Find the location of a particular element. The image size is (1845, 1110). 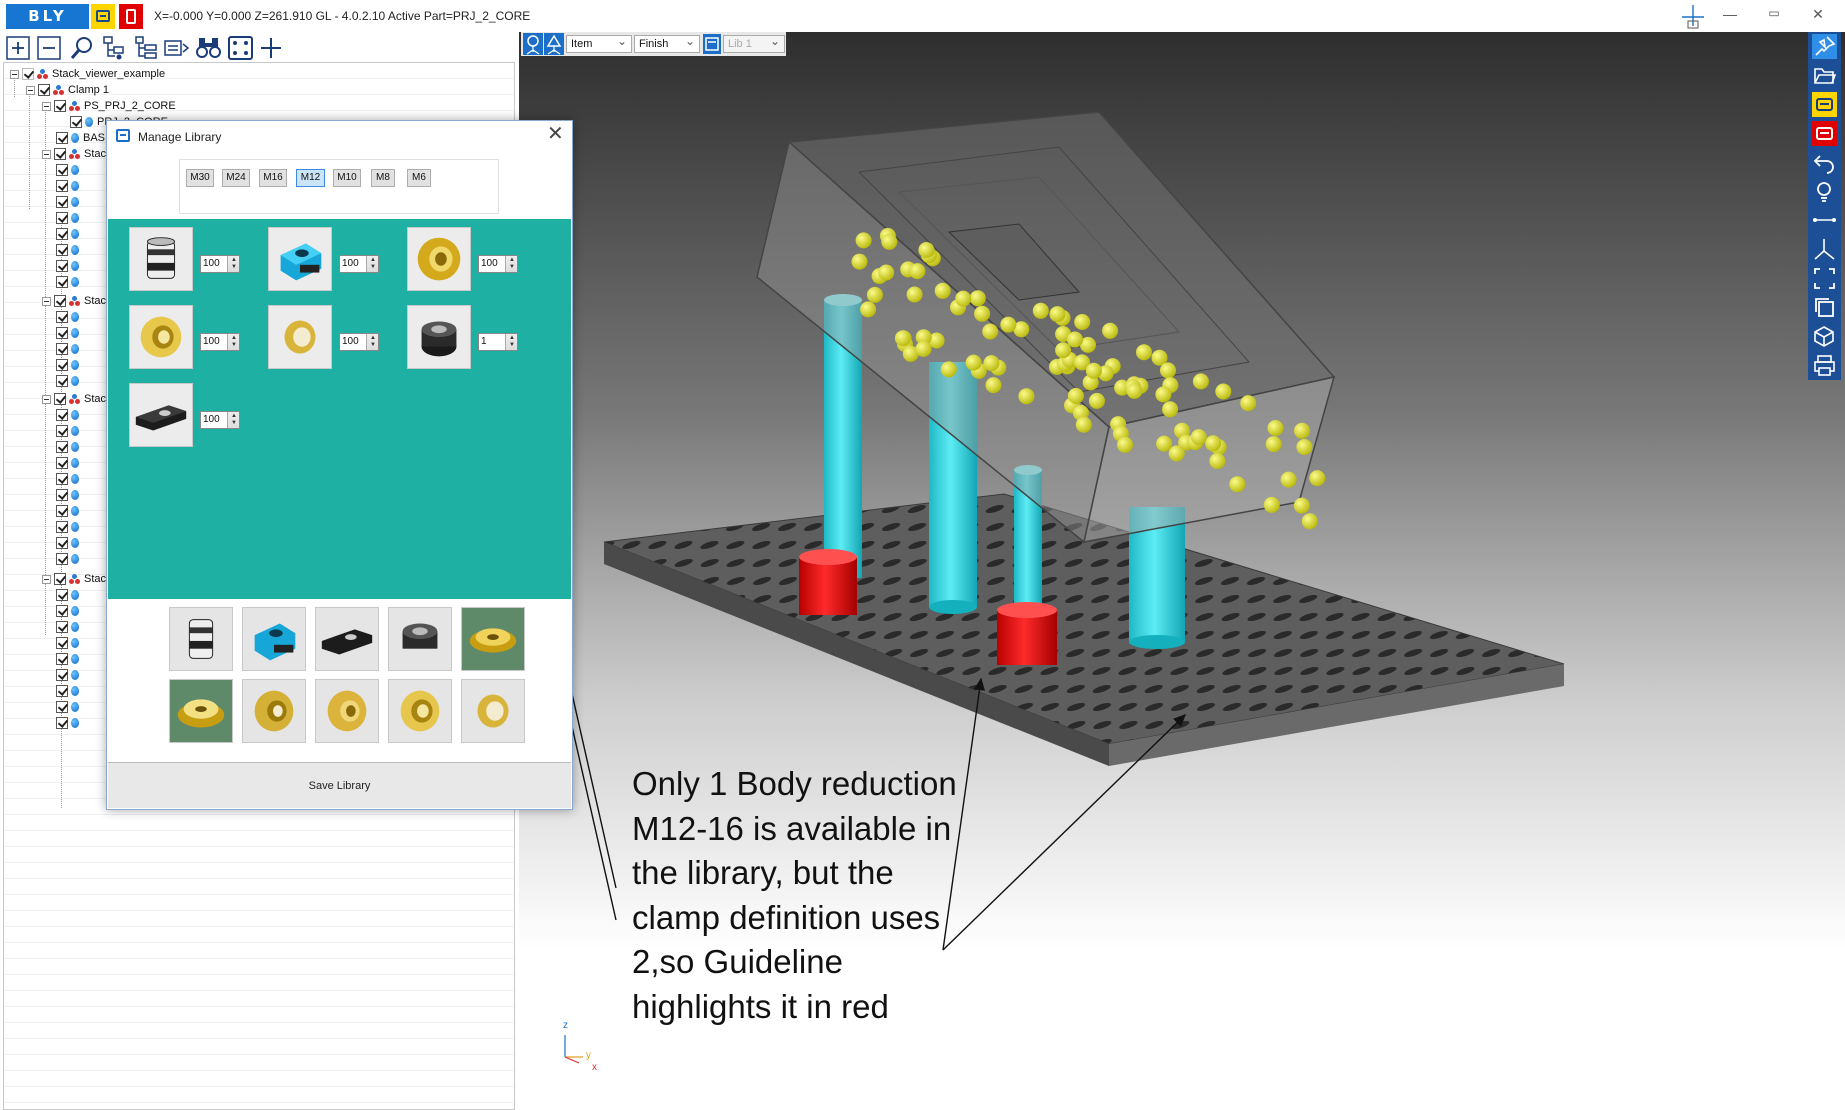

pin-icon is located at coordinates (1824, 46).